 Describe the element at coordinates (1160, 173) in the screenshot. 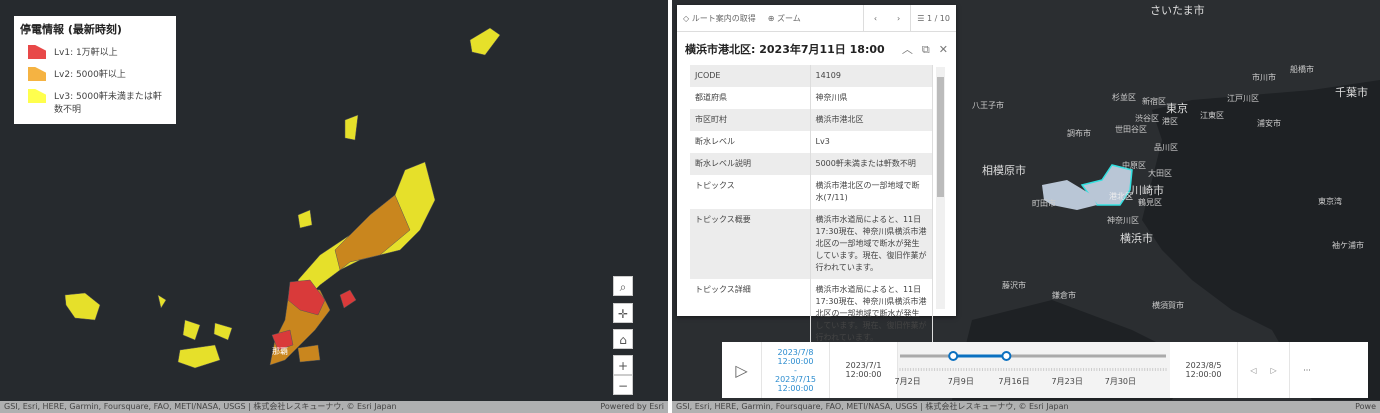

I see `map-label: 大田区` at that location.